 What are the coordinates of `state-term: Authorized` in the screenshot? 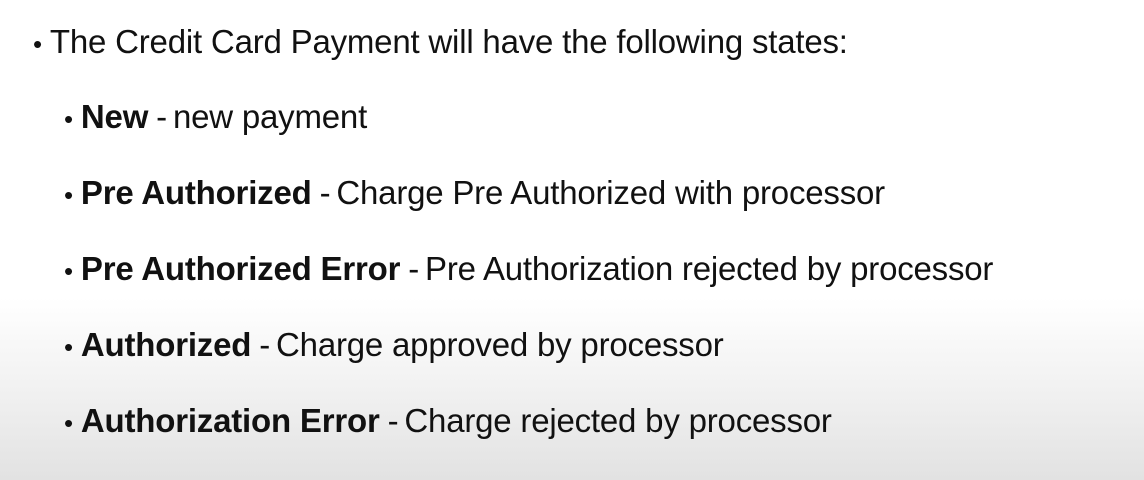 It's located at (166, 344).